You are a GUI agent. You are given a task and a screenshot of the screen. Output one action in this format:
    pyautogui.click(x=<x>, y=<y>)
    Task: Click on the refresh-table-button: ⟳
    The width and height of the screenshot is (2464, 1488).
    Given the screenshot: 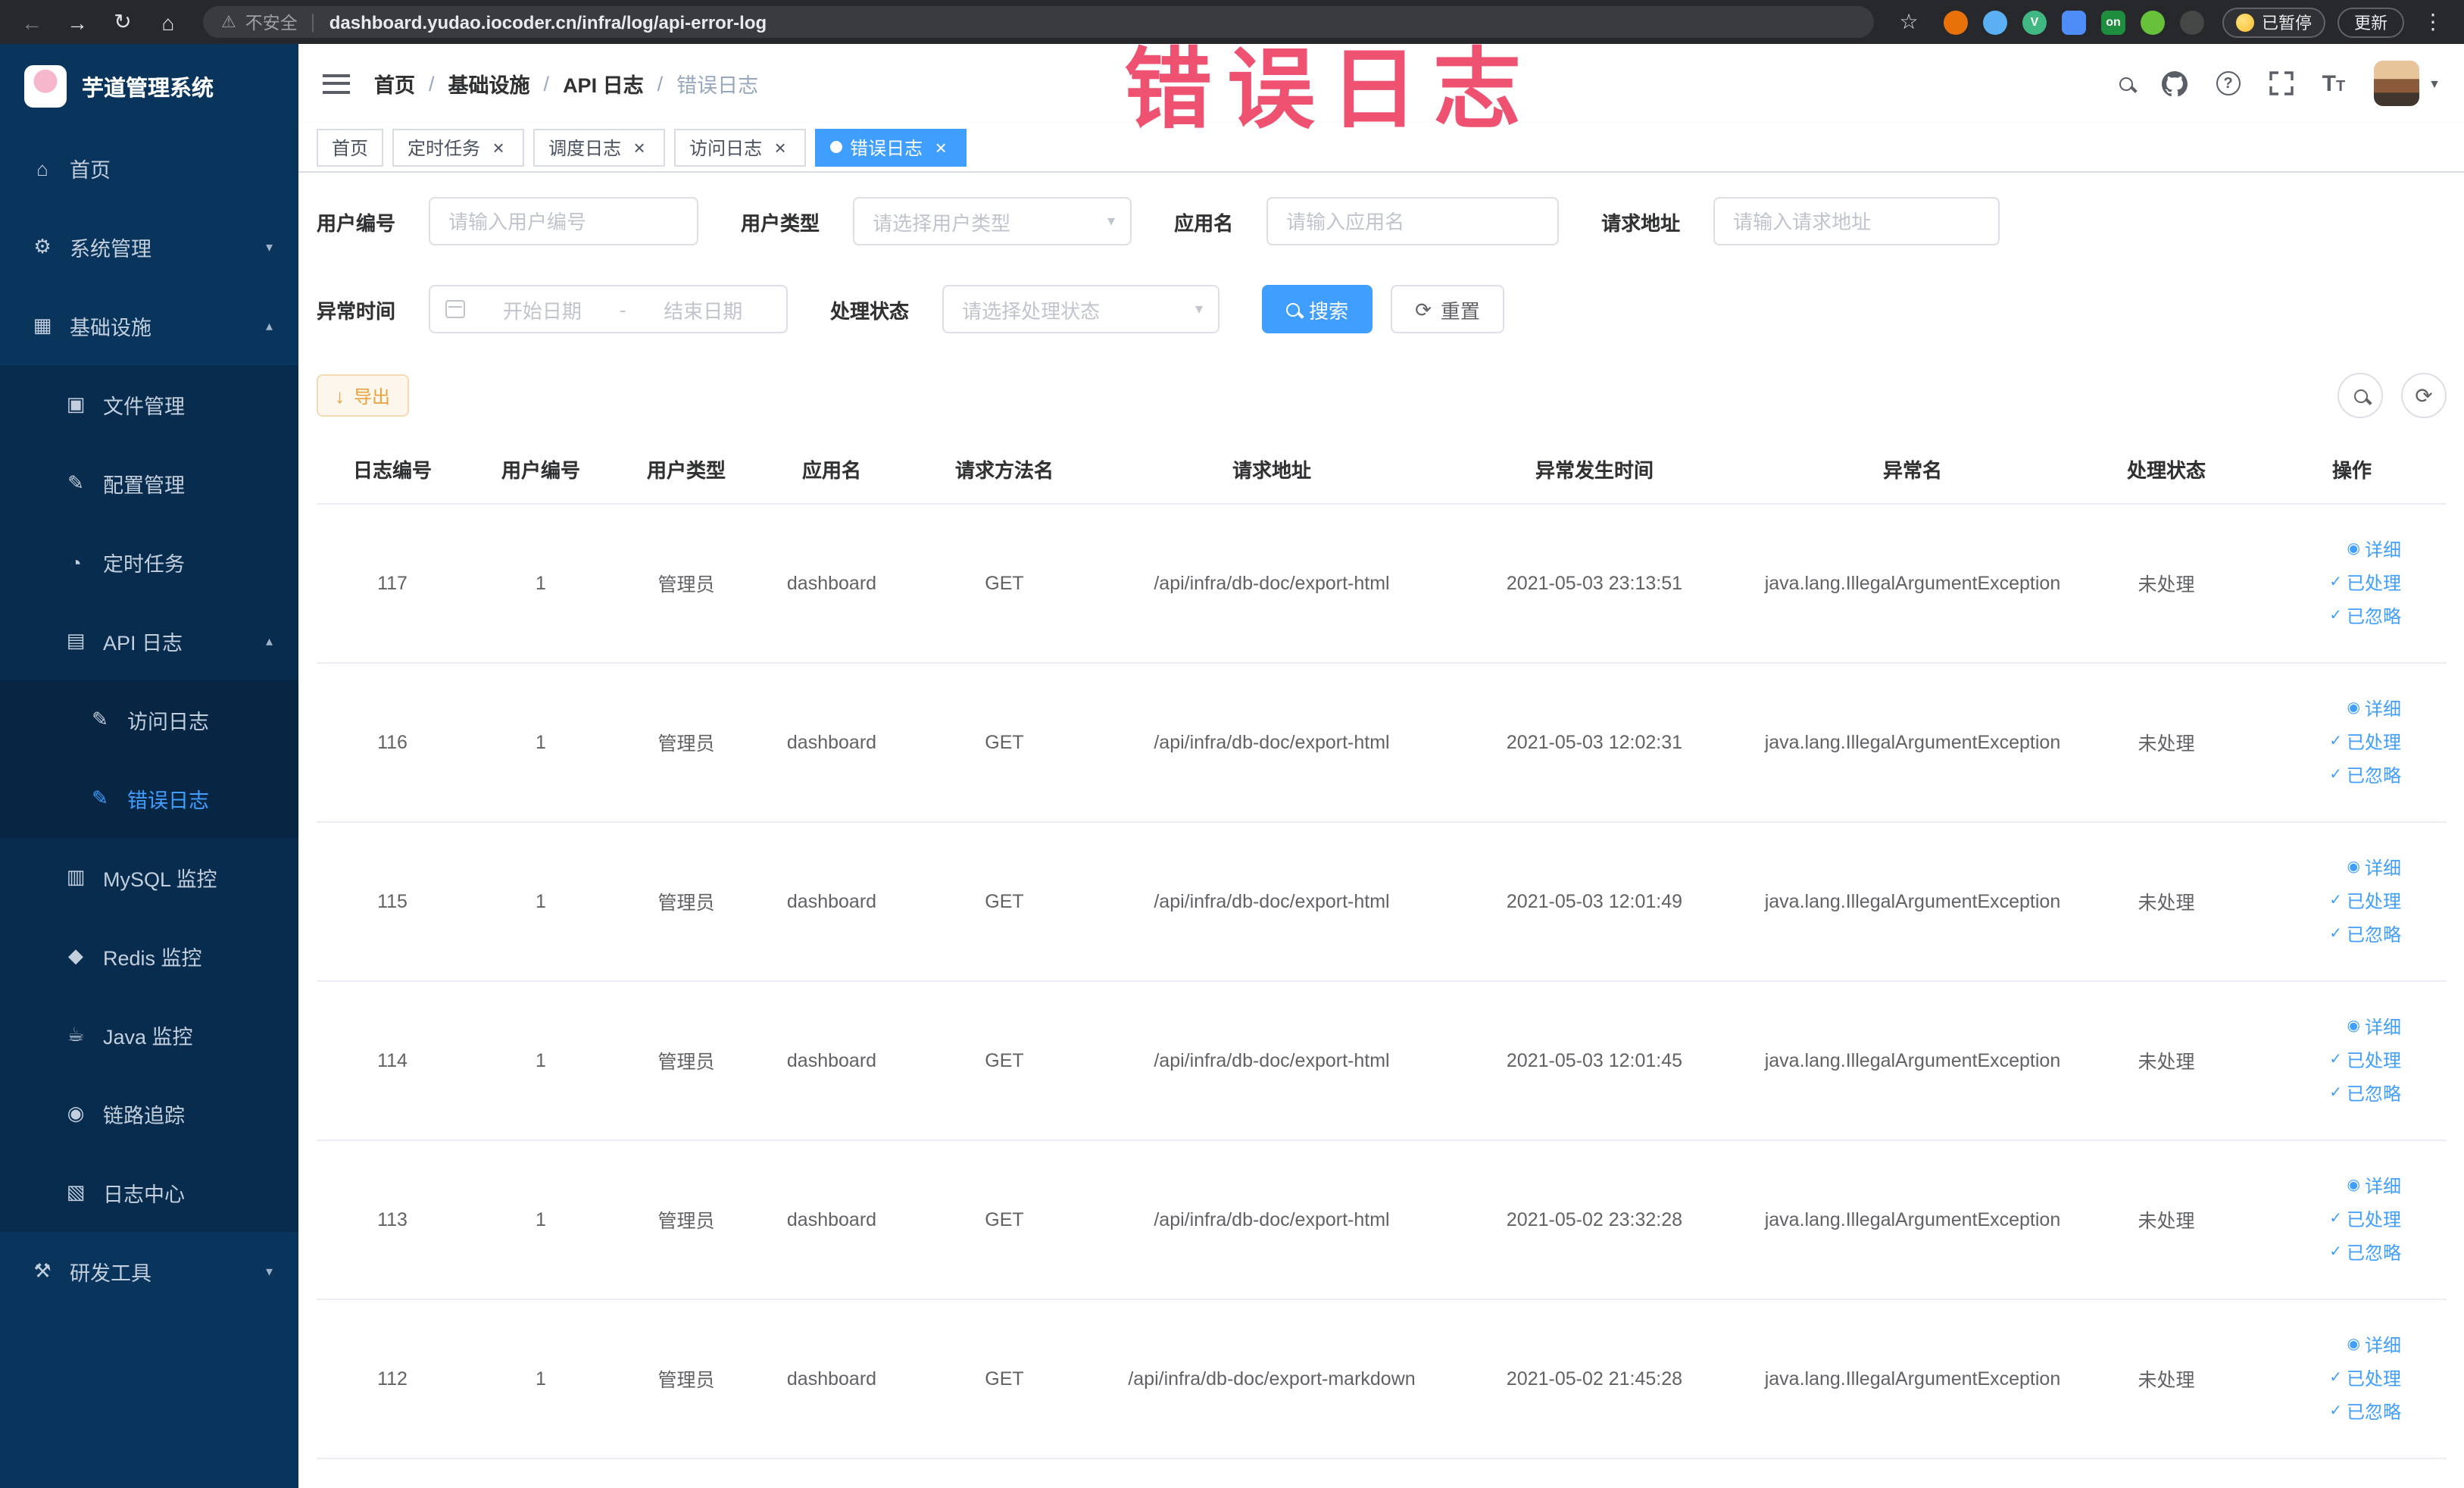 What is the action you would take?
    pyautogui.click(x=2424, y=395)
    